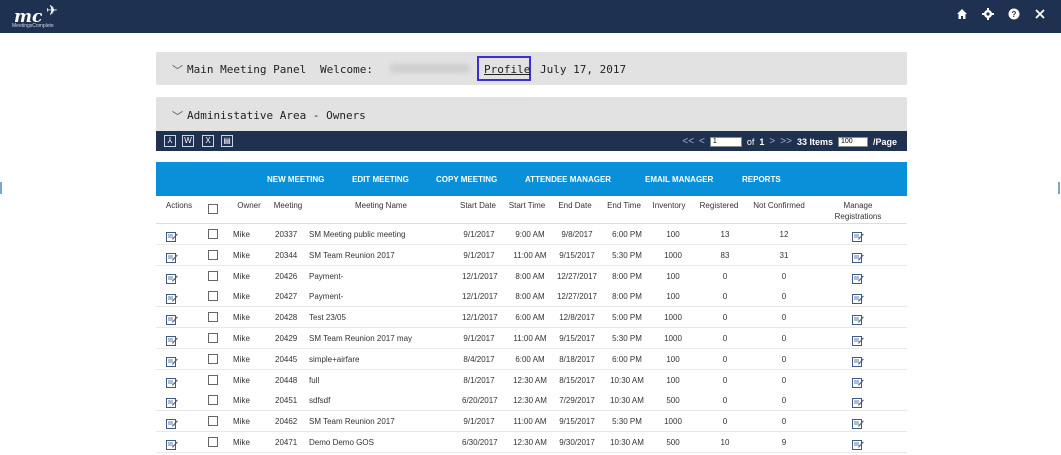 The width and height of the screenshot is (1061, 455). What do you see at coordinates (627, 318) in the screenshot?
I see `table-cell: 5:00 PM` at bounding box center [627, 318].